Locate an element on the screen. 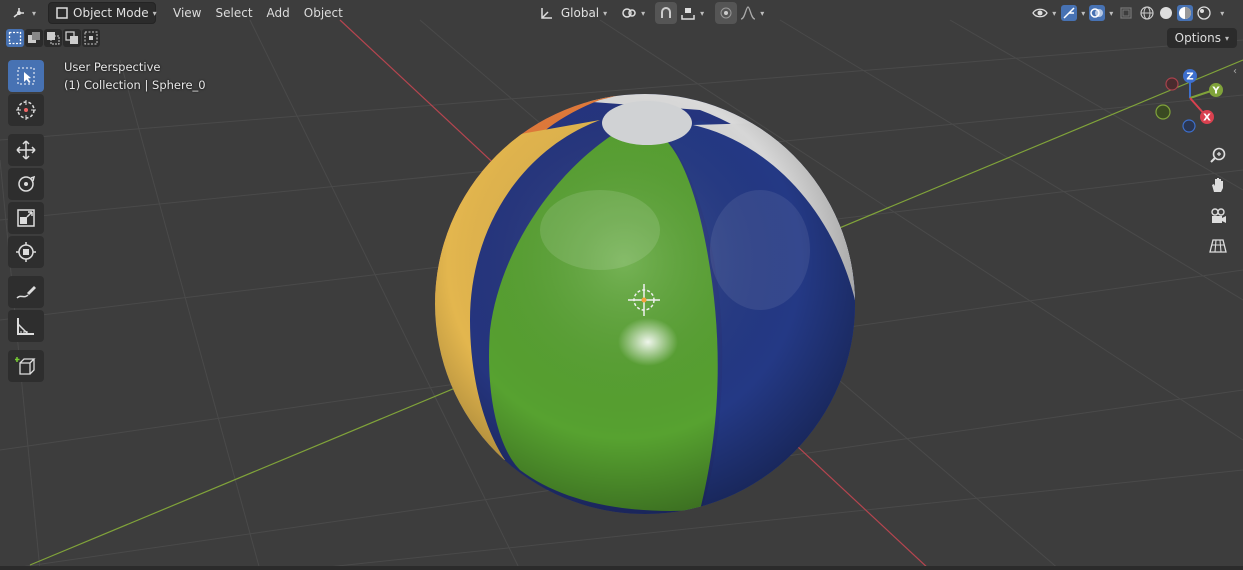 The height and width of the screenshot is (570, 1243). select-intersect-icon is located at coordinates (91, 38).